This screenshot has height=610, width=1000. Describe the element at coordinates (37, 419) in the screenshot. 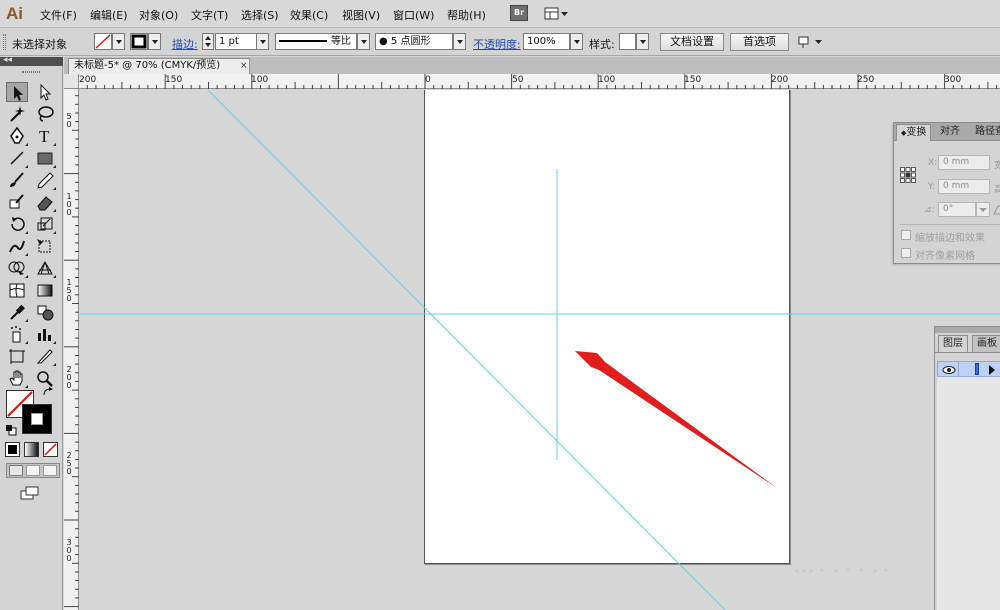

I see `stroke-color-box` at that location.